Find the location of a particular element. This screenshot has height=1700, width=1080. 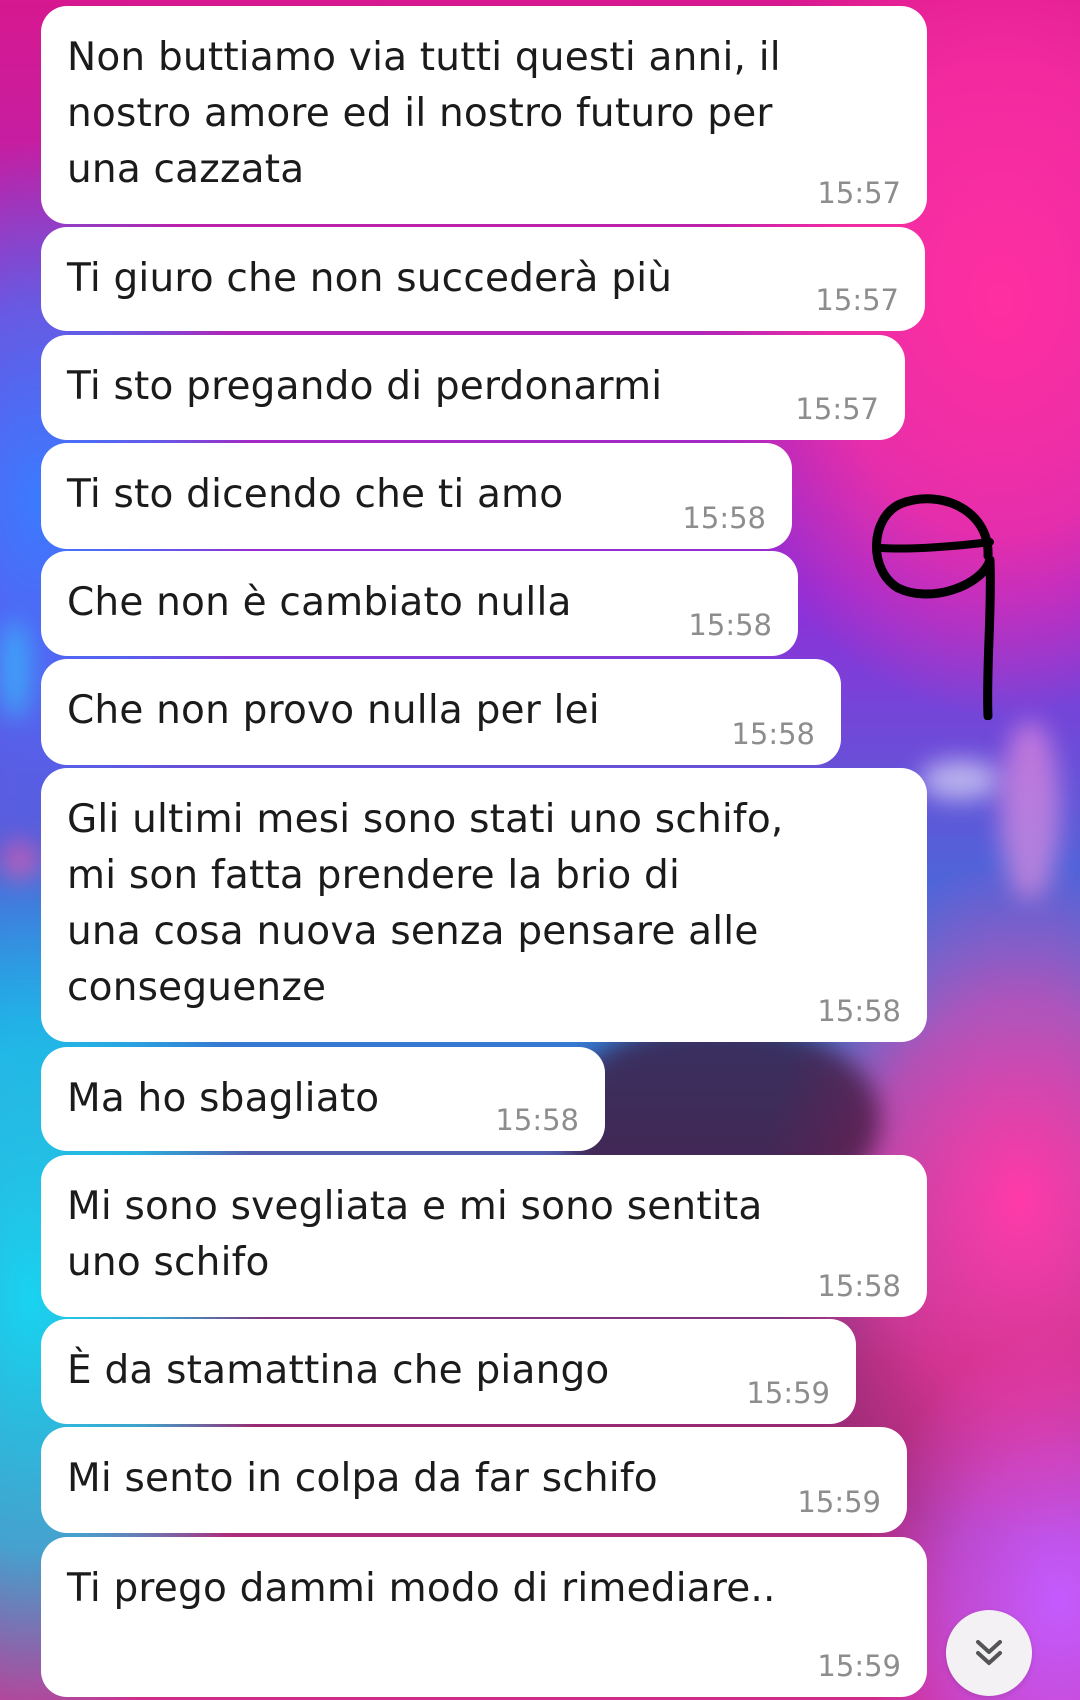

message-text: Ti sto dicendo che ti amo is located at coordinates (315, 494).